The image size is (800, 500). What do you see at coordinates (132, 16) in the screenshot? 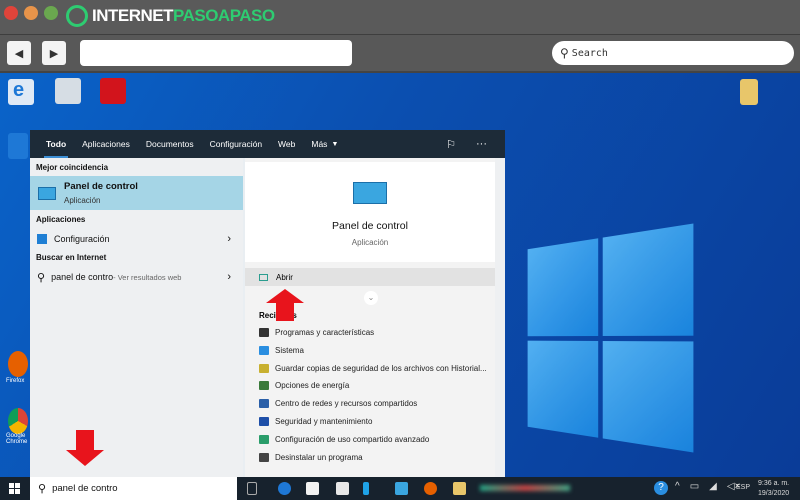
I see `logo-text: INTERNET` at bounding box center [132, 16].